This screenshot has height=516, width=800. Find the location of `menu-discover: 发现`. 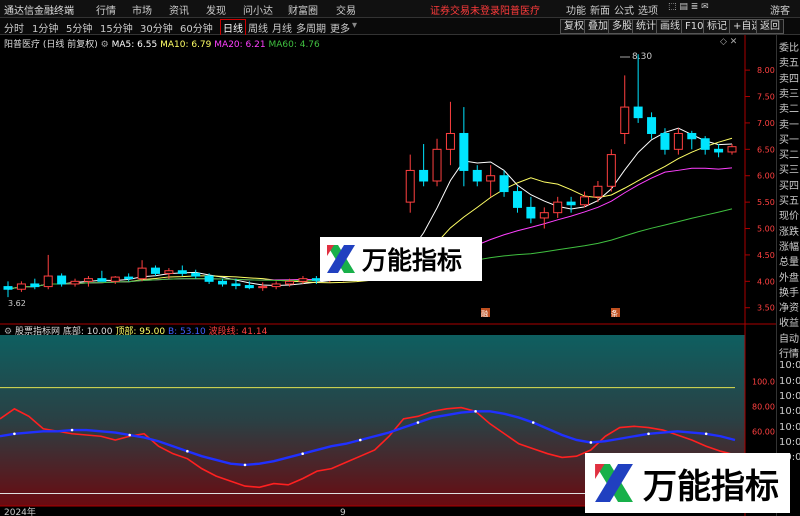

menu-discover: 发现 is located at coordinates (216, 9).